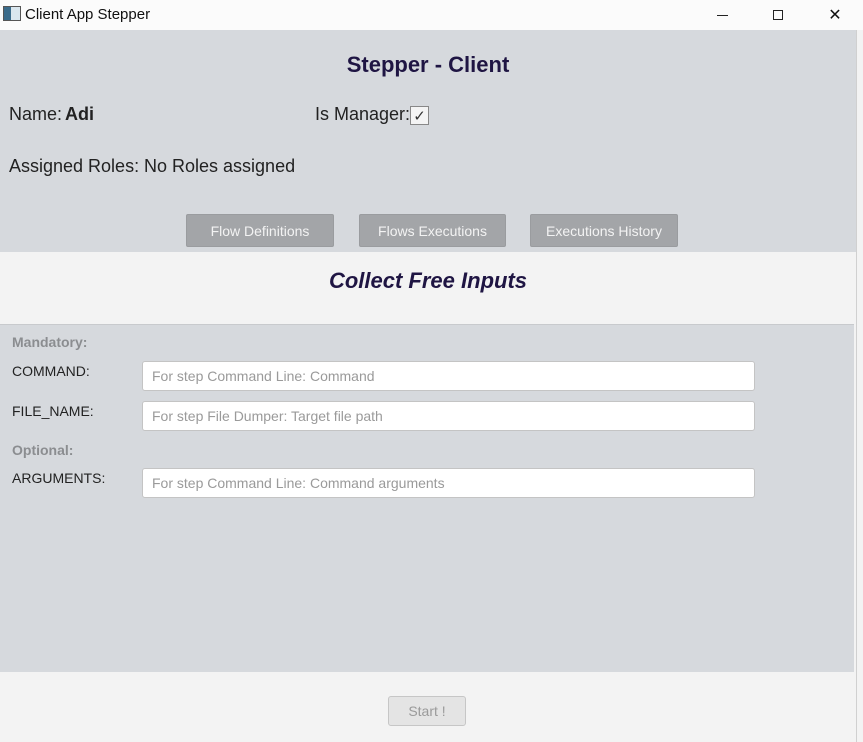 Image resolution: width=863 pixels, height=742 pixels. What do you see at coordinates (88, 14) in the screenshot?
I see `window-title: Client App Stepper` at bounding box center [88, 14].